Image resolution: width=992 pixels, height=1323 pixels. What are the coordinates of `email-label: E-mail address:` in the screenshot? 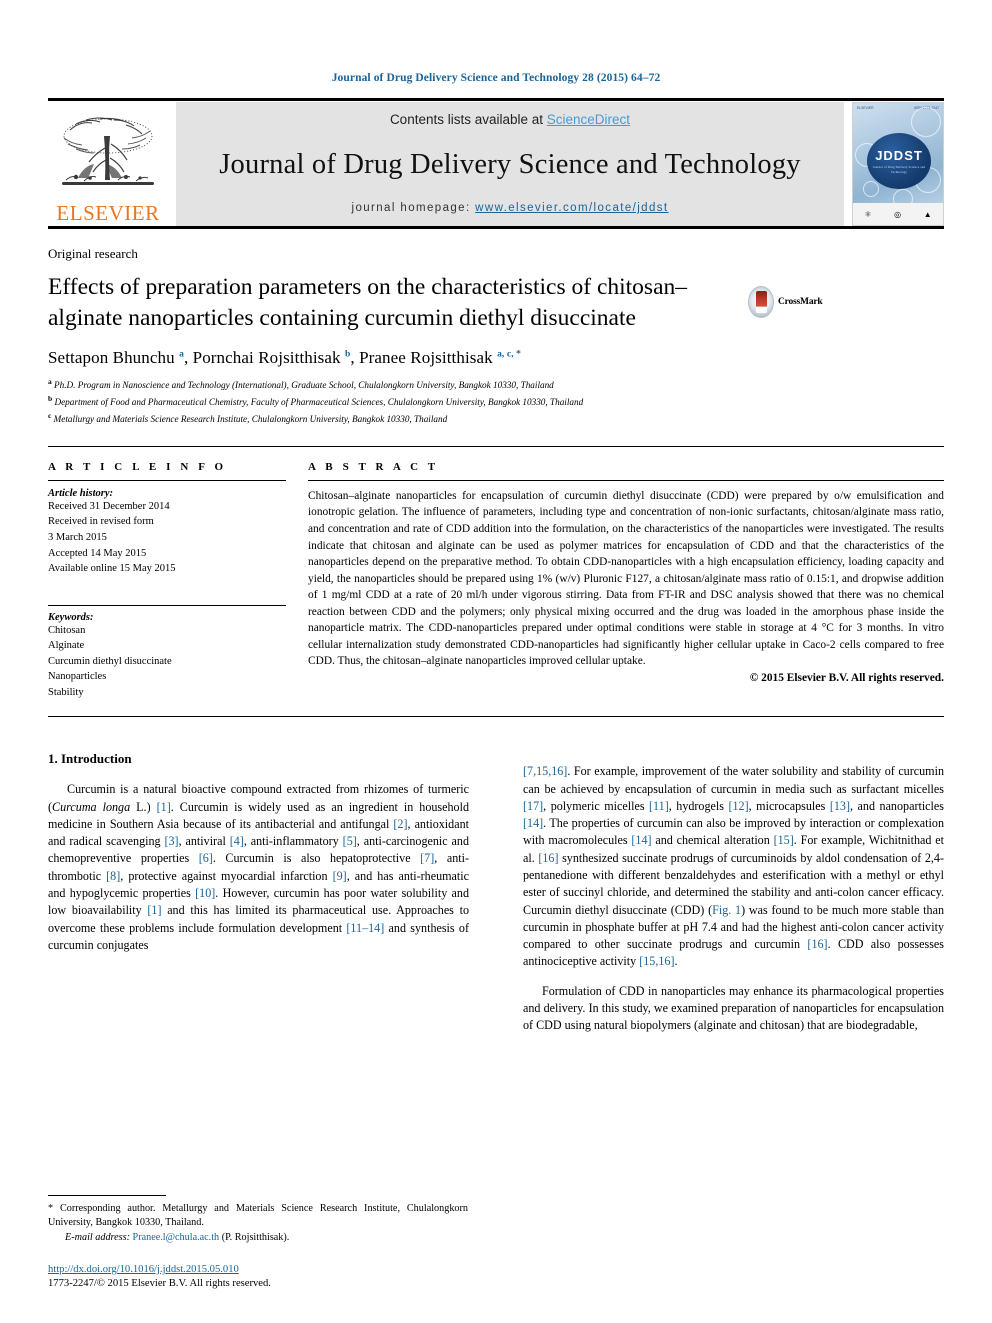 It's located at (97, 1238).